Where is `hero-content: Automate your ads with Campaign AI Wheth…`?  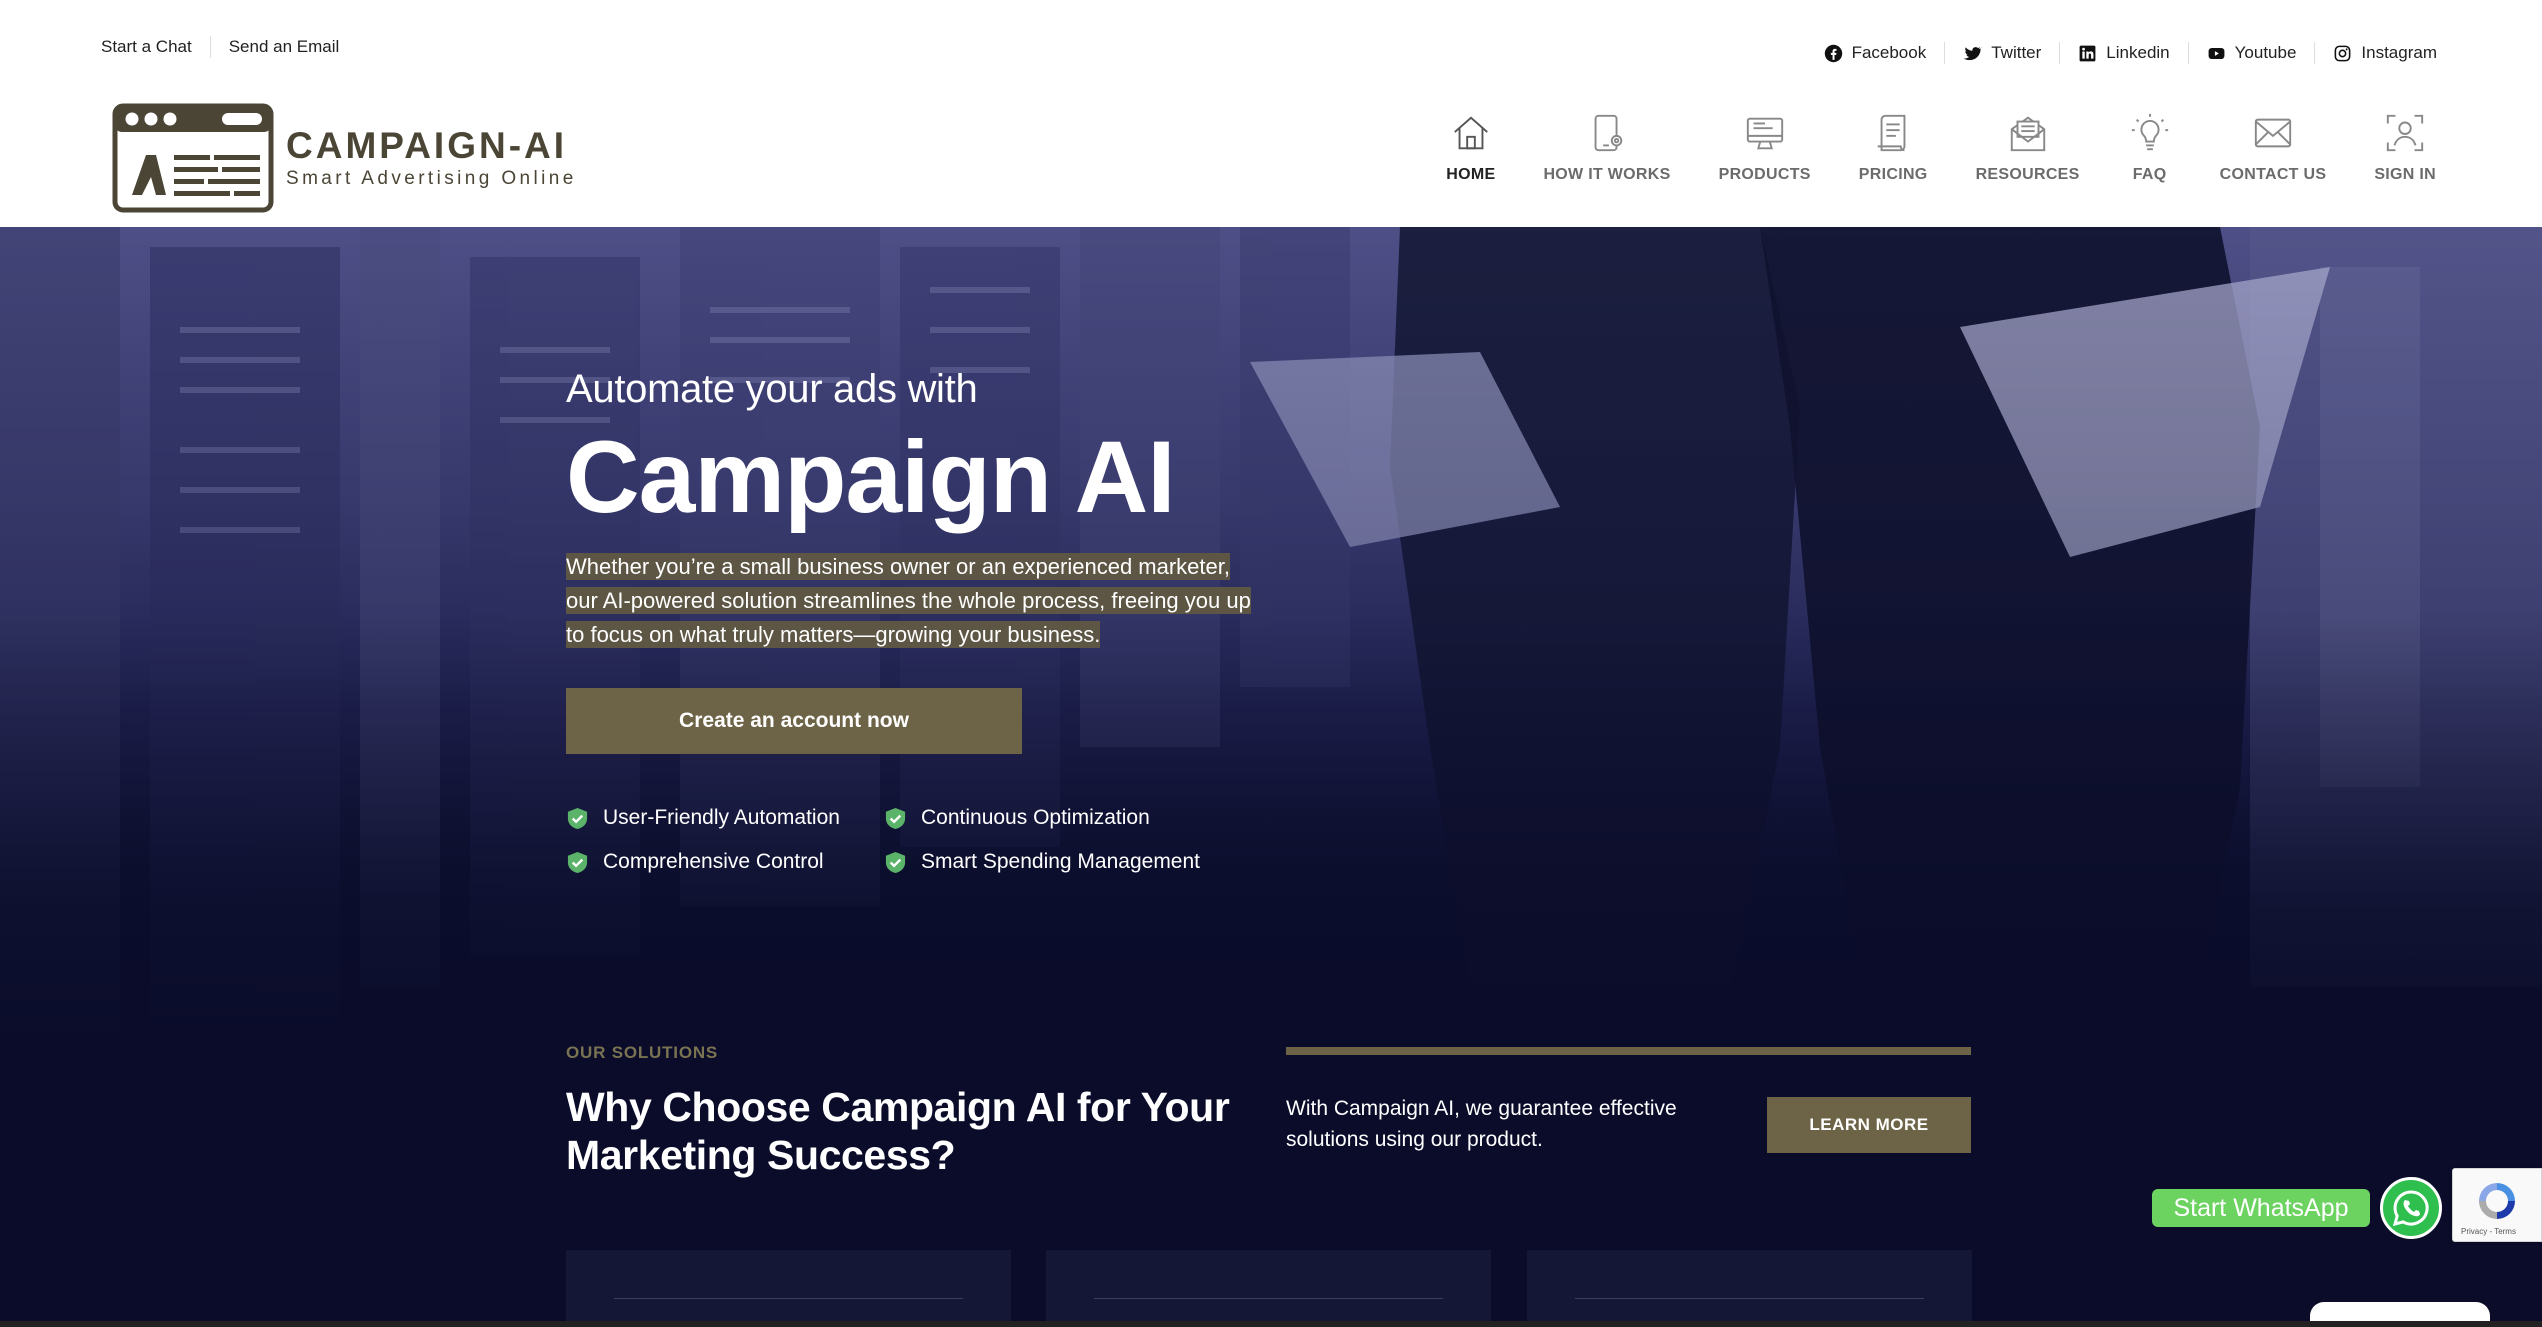
hero-content: Automate your ads with Campaign AI Wheth… is located at coordinates (1016, 620).